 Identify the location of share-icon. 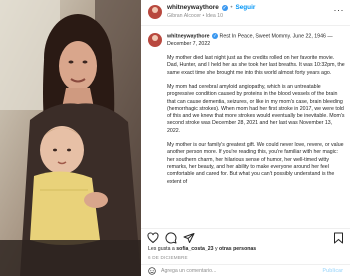
(189, 238).